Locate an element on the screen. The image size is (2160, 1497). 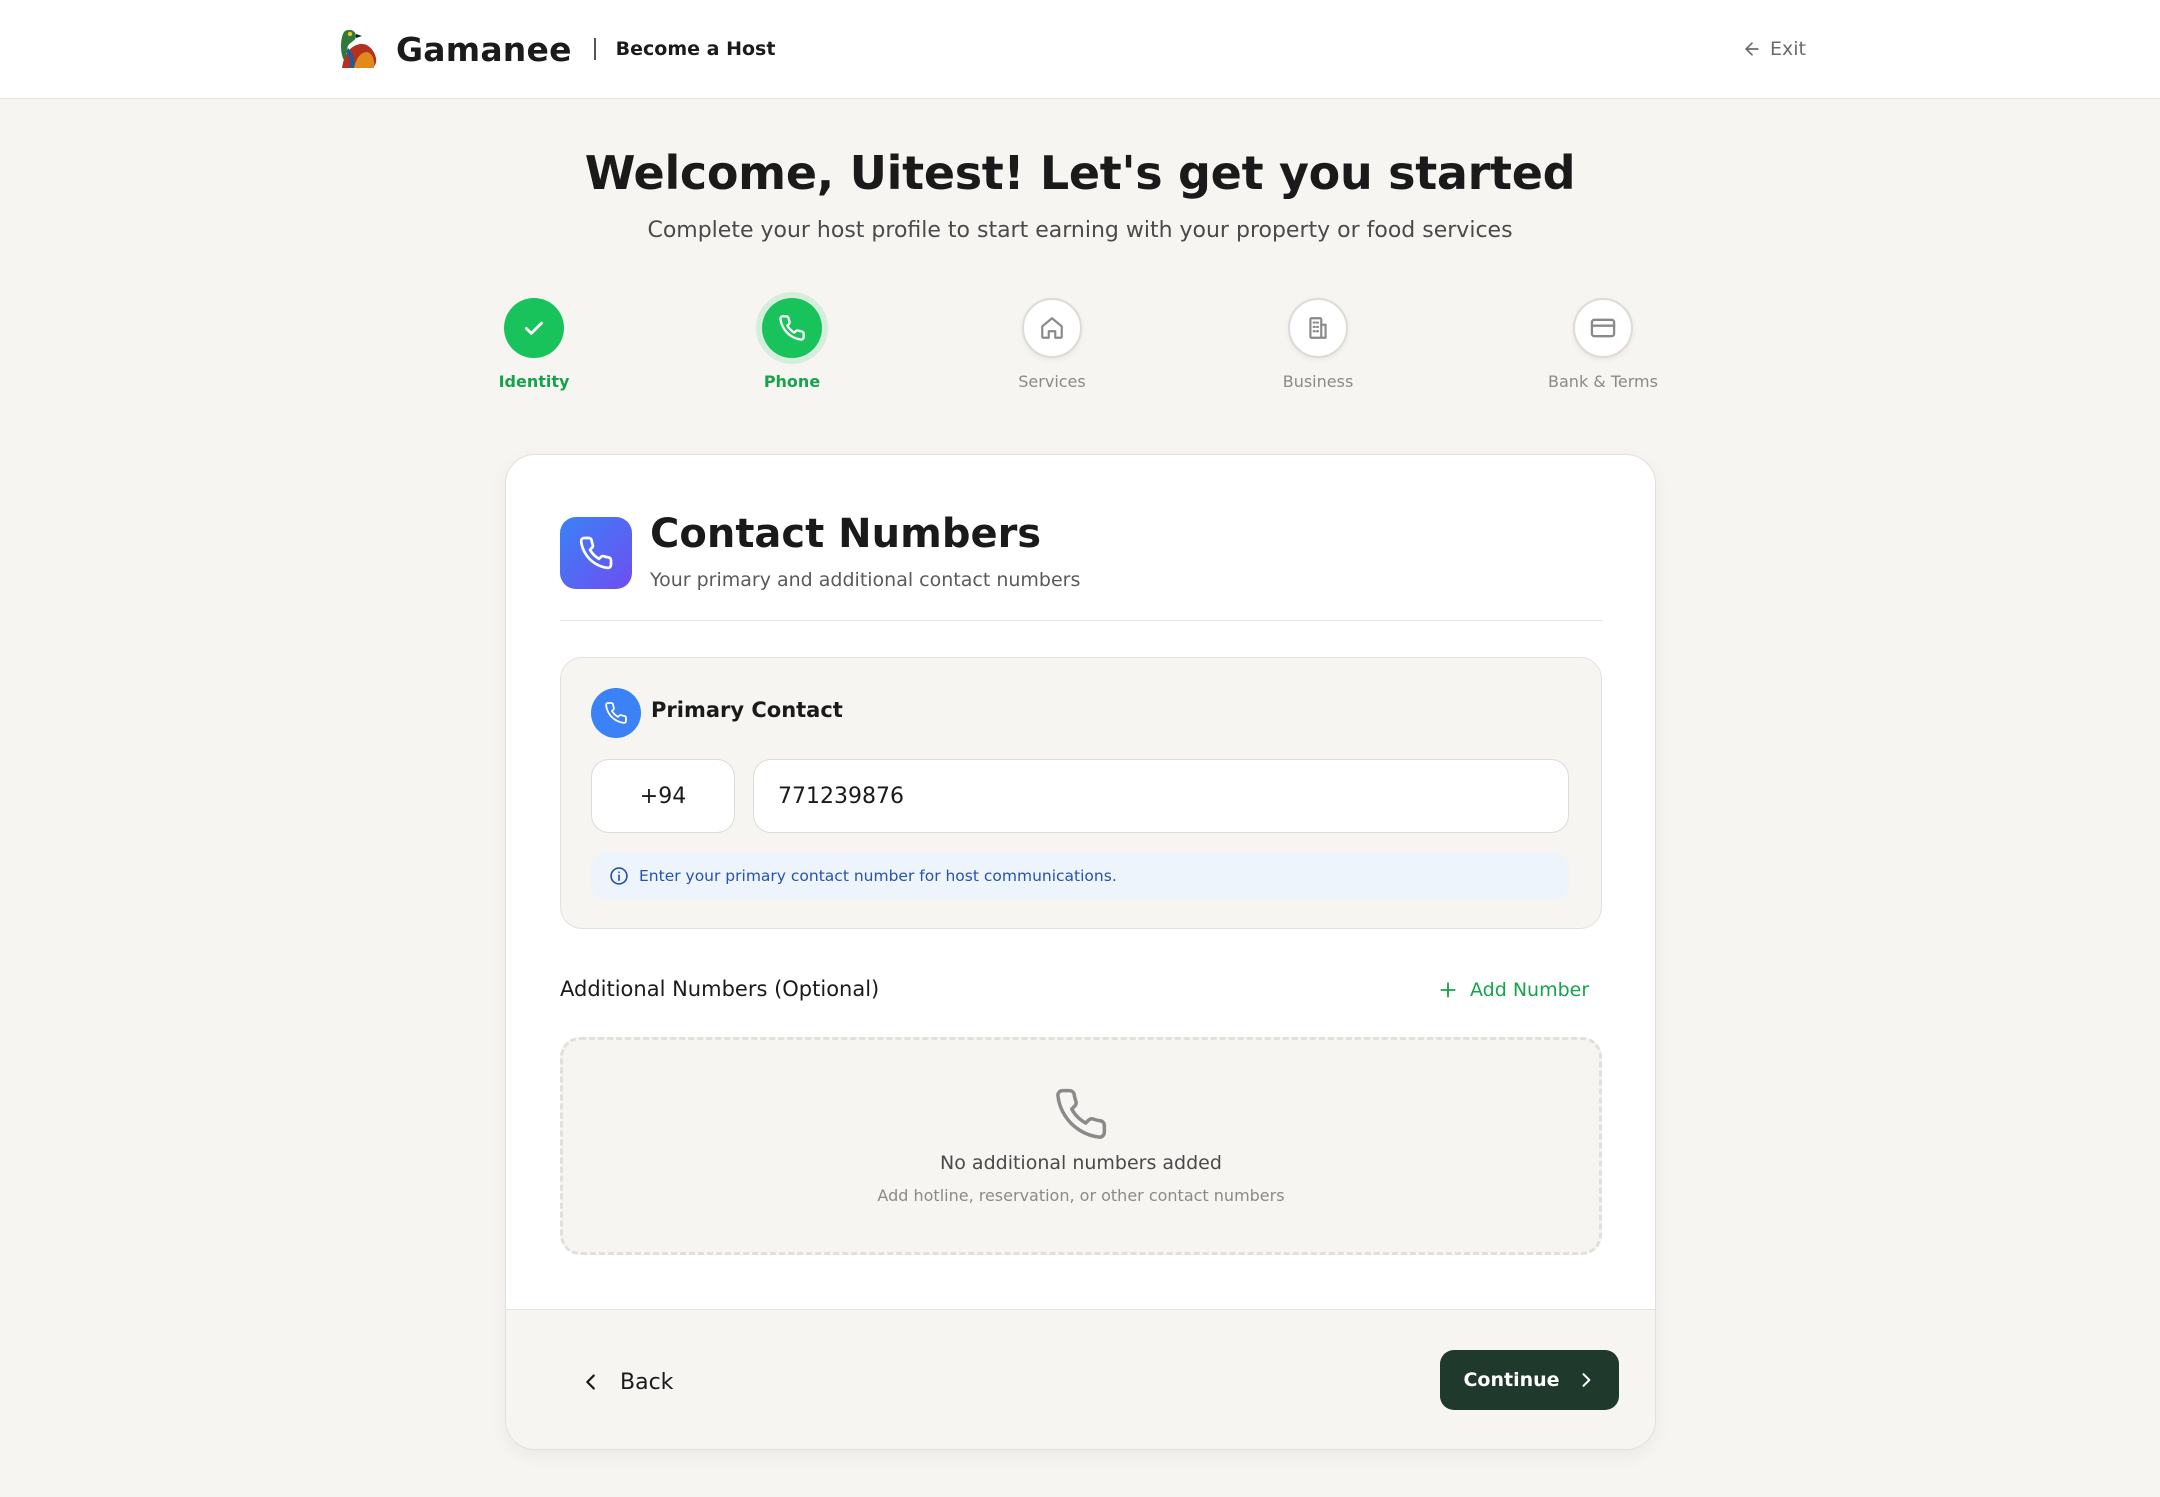
page-title: Welcome, Uitest! Let's get you started is located at coordinates (1080, 173).